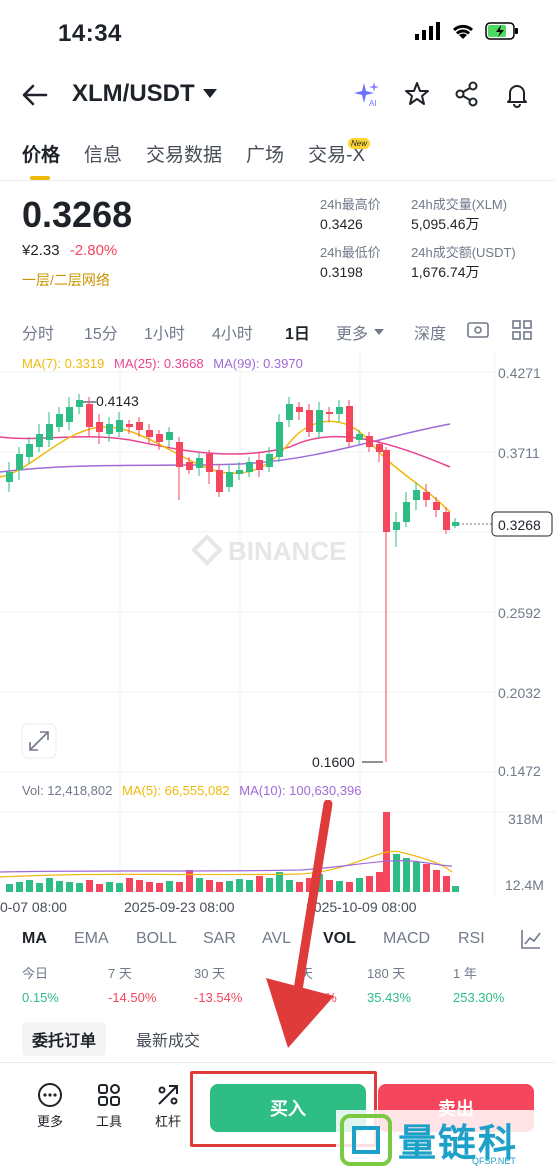  Describe the element at coordinates (478, 330) in the screenshot. I see `chart-settings-icon` at that location.